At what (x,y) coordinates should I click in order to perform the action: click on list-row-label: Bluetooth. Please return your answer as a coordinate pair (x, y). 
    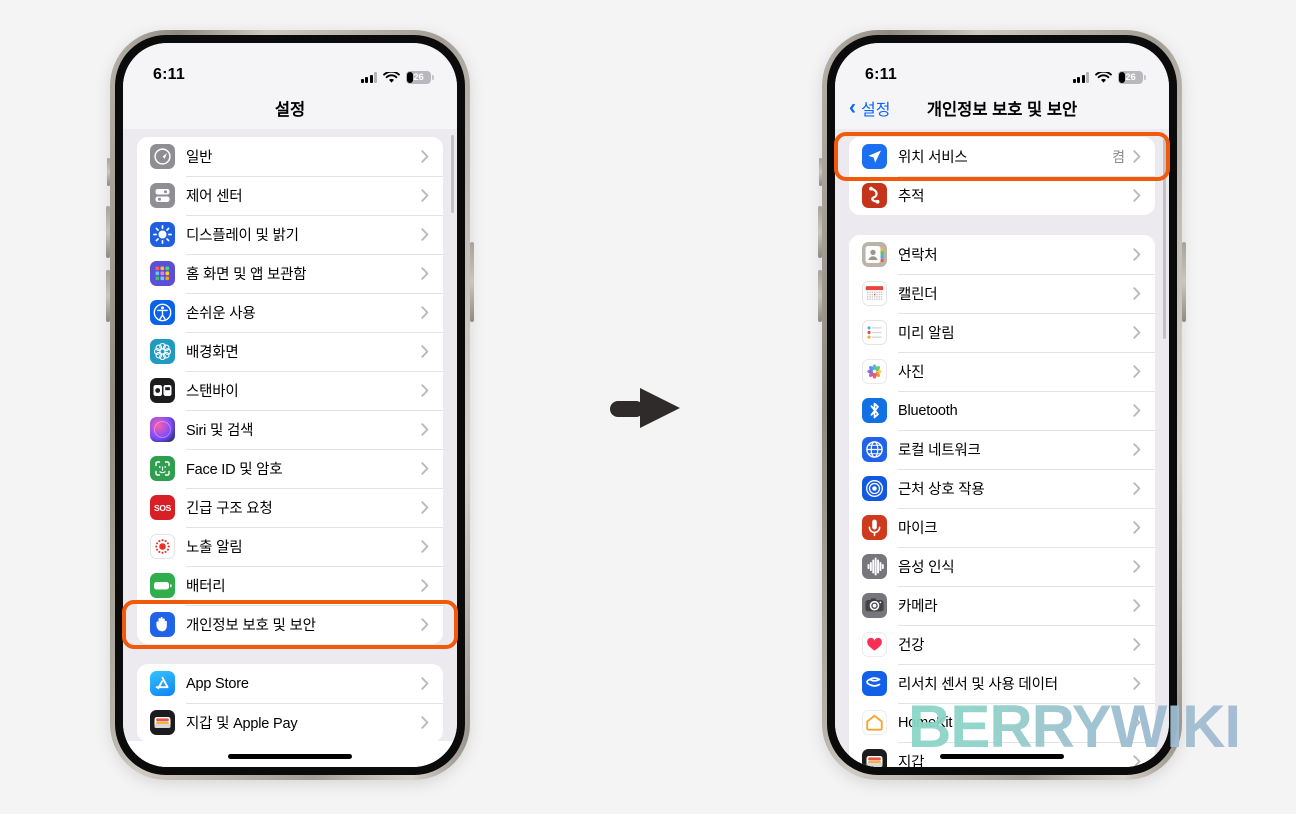
    Looking at the image, I should click on (928, 410).